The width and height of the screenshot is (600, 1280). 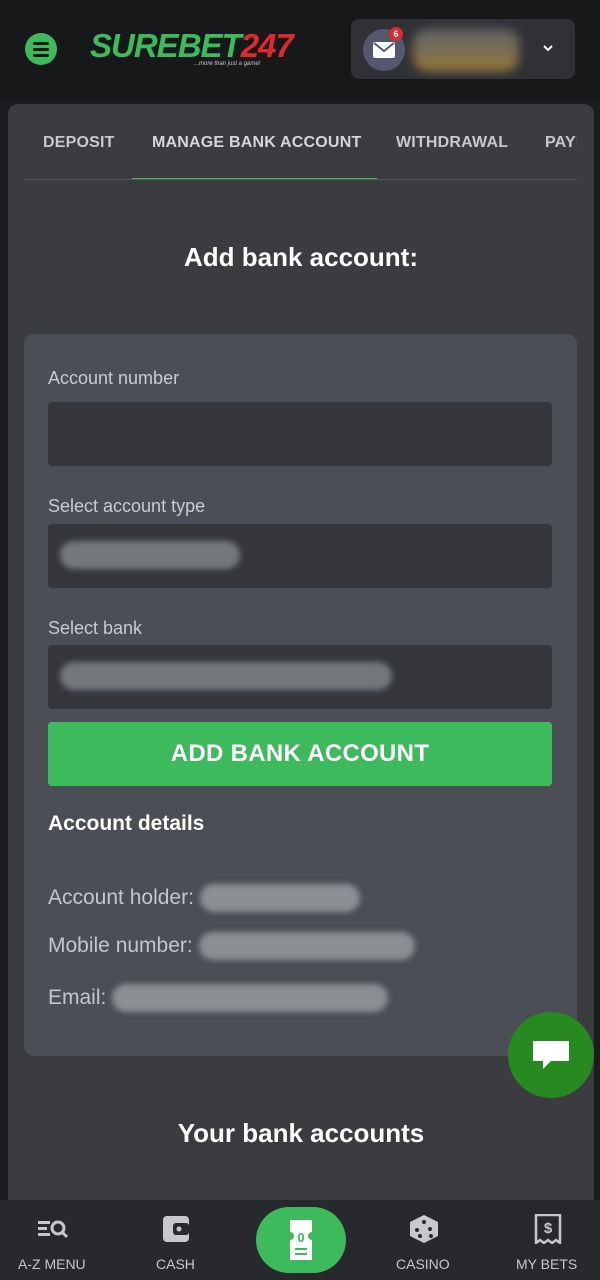 What do you see at coordinates (227, 64) in the screenshot?
I see `logo-tagline: ...more than just a game!` at bounding box center [227, 64].